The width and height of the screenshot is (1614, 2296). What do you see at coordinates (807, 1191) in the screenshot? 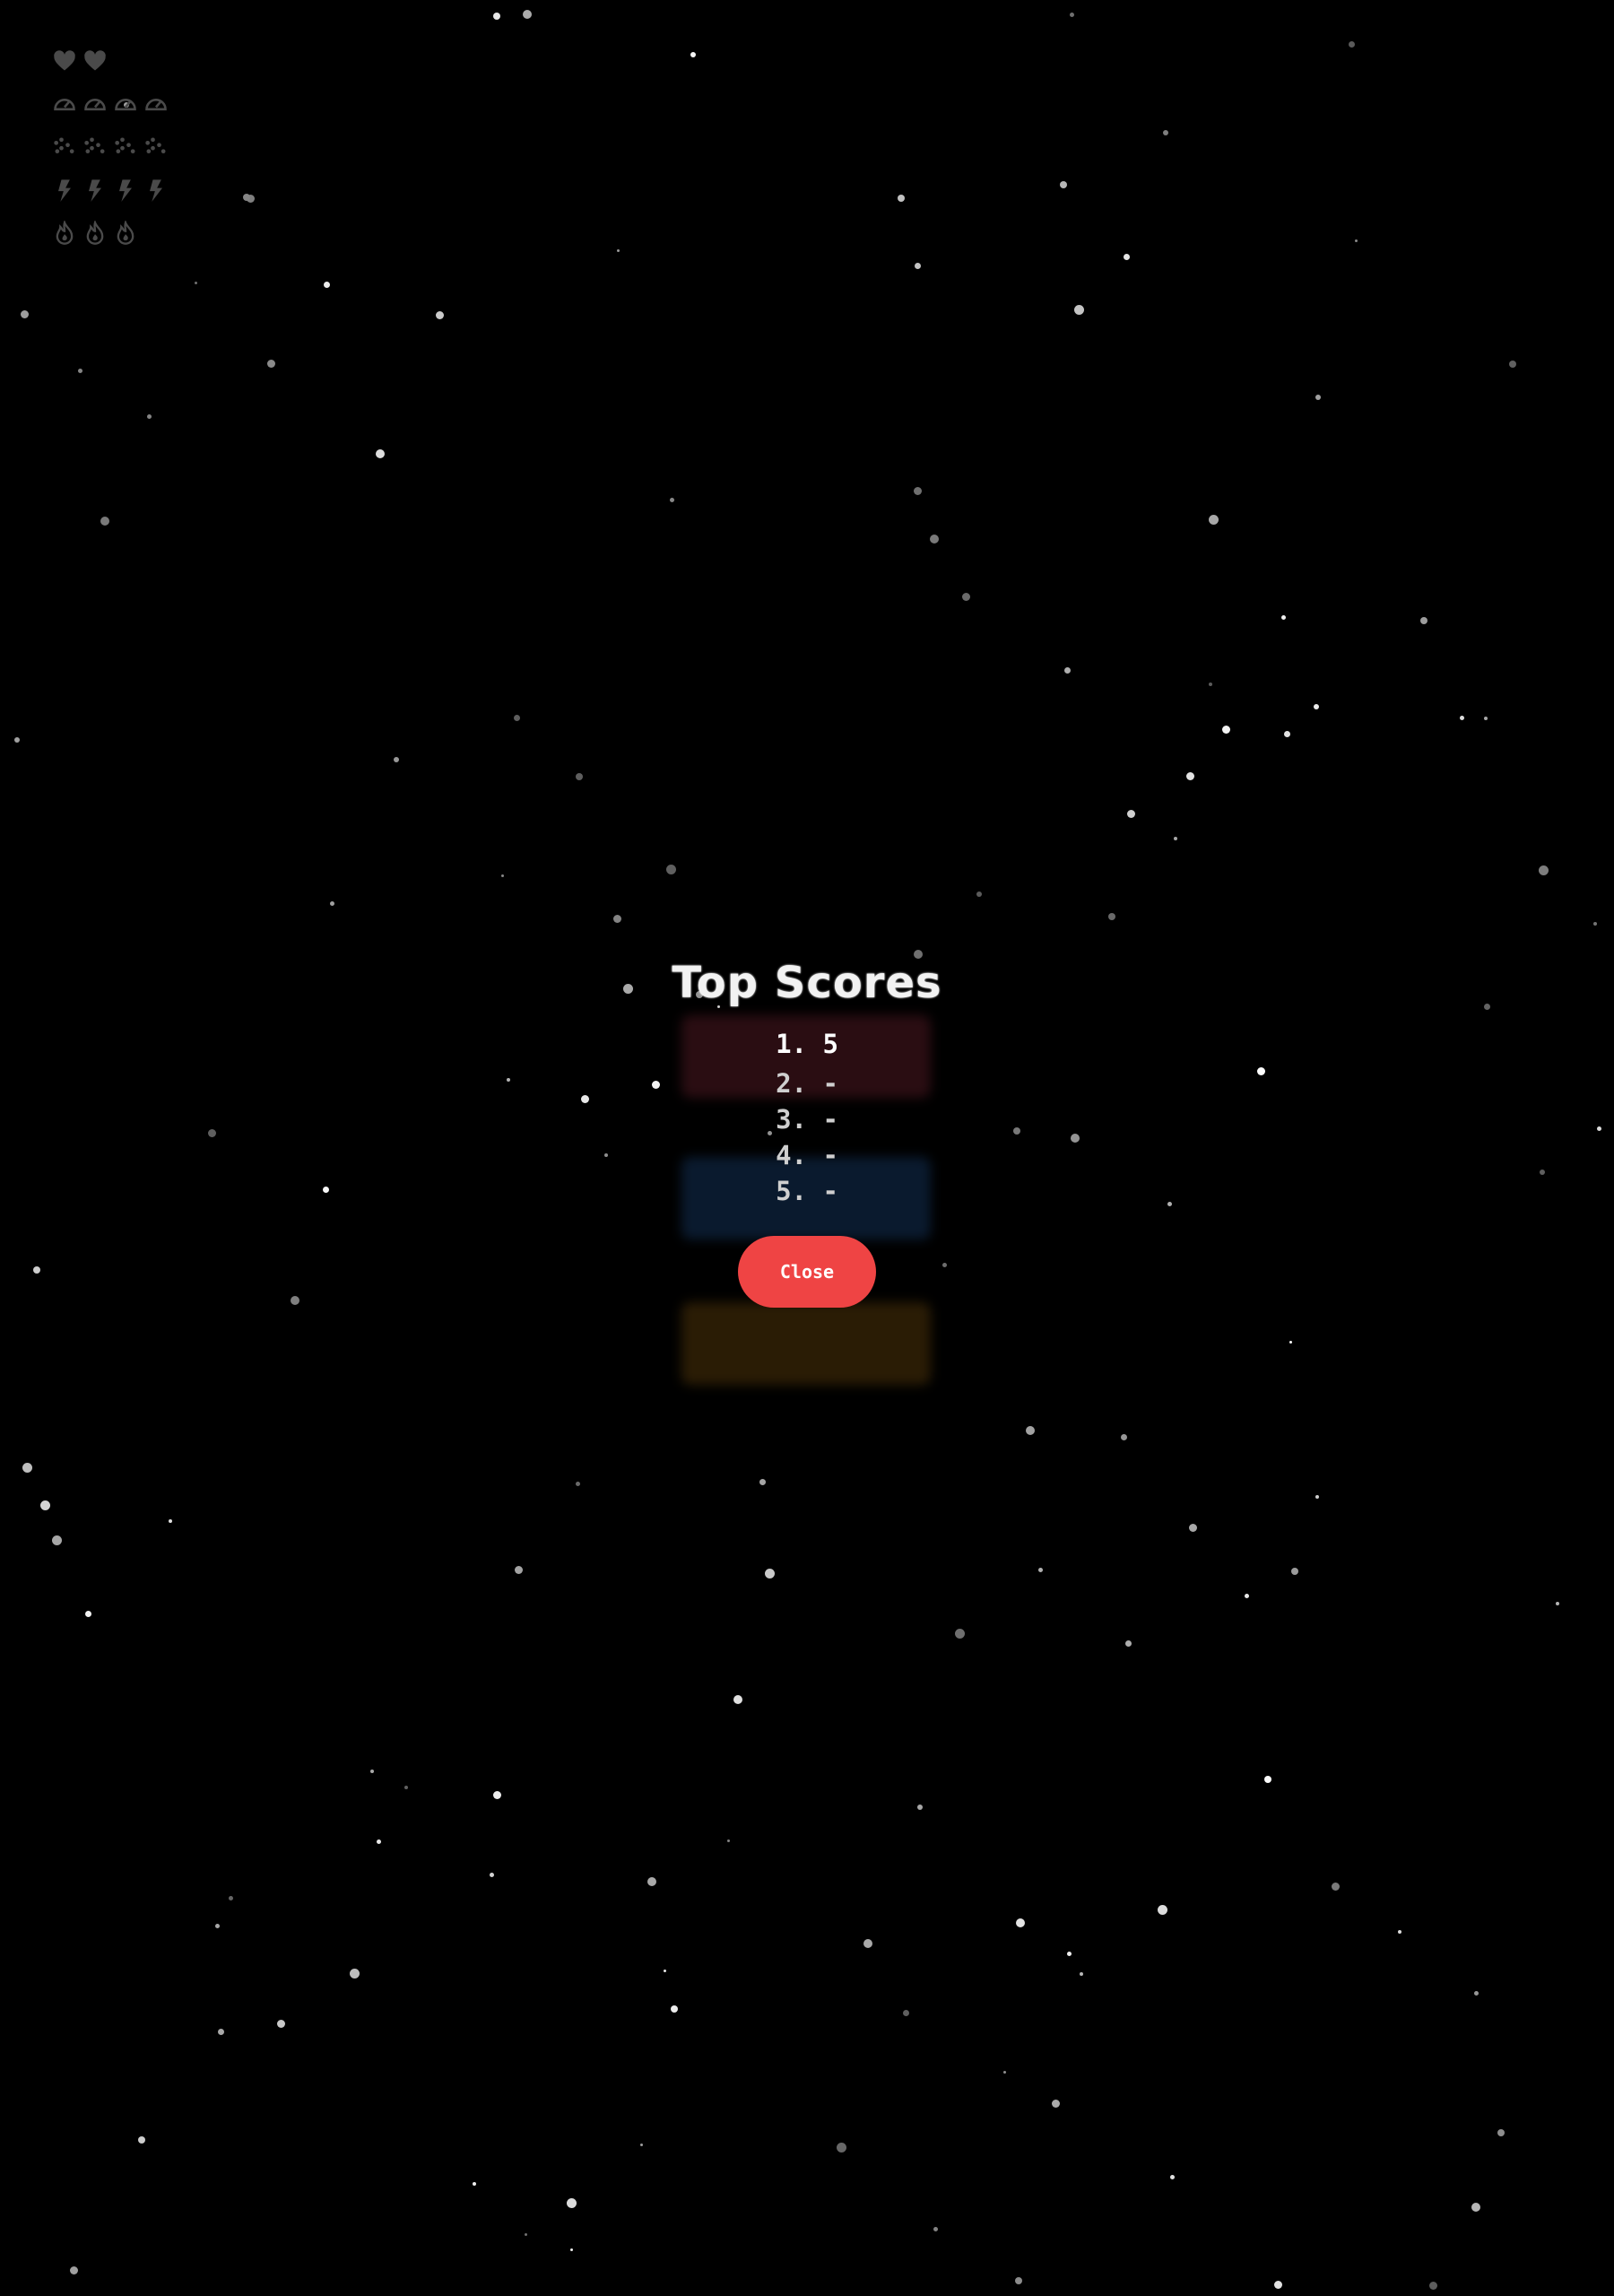
I see `score-entry: 5. -` at bounding box center [807, 1191].